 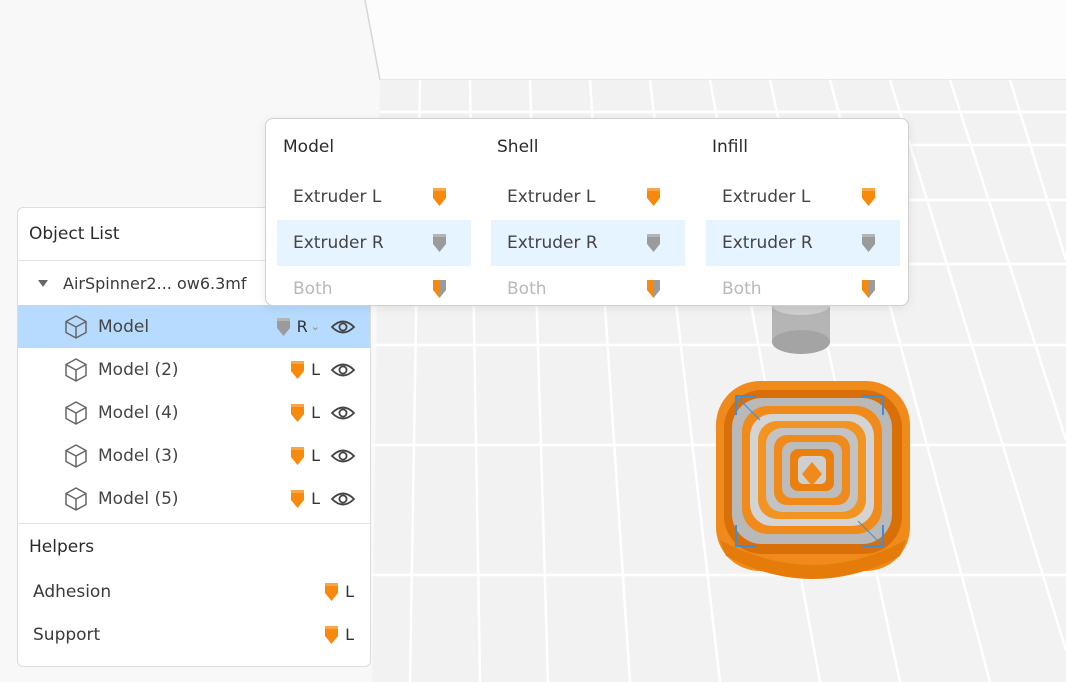 What do you see at coordinates (315, 326) in the screenshot?
I see `chevron-down-icon: ⌄` at bounding box center [315, 326].